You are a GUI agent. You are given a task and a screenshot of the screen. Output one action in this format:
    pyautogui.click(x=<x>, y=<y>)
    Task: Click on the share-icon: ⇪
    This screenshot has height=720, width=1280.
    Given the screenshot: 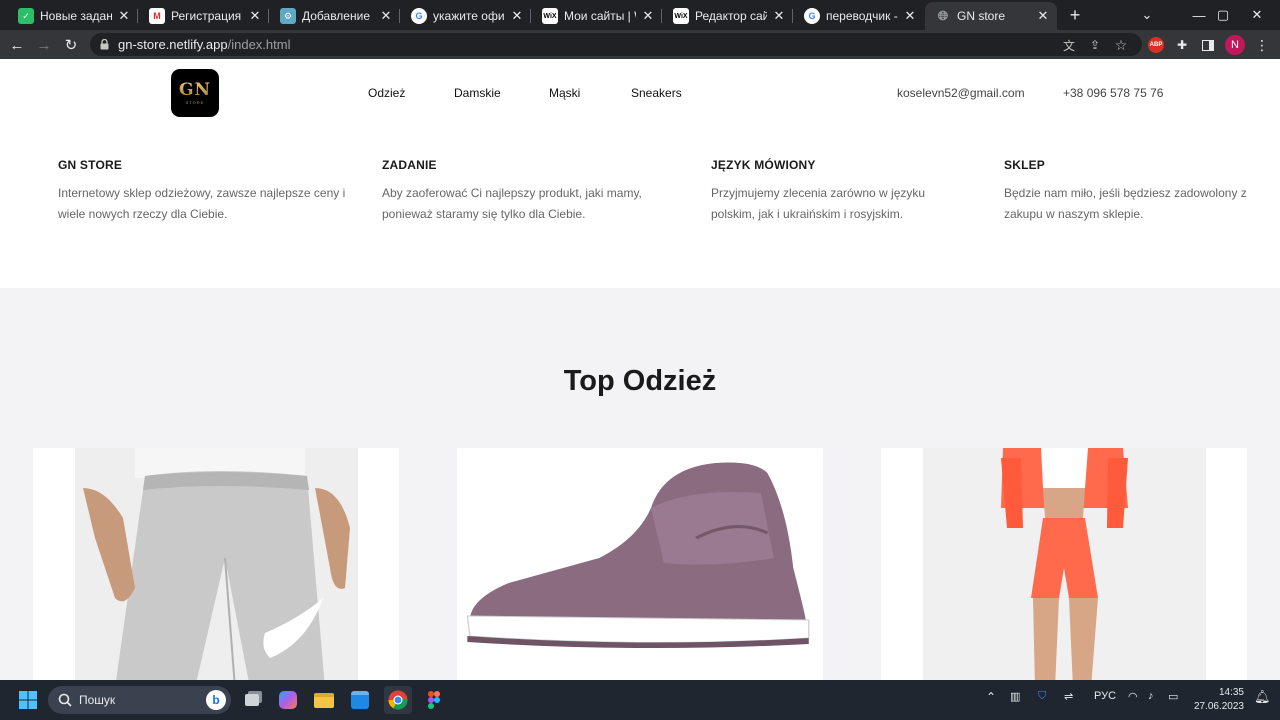 What is the action you would take?
    pyautogui.click(x=1095, y=45)
    